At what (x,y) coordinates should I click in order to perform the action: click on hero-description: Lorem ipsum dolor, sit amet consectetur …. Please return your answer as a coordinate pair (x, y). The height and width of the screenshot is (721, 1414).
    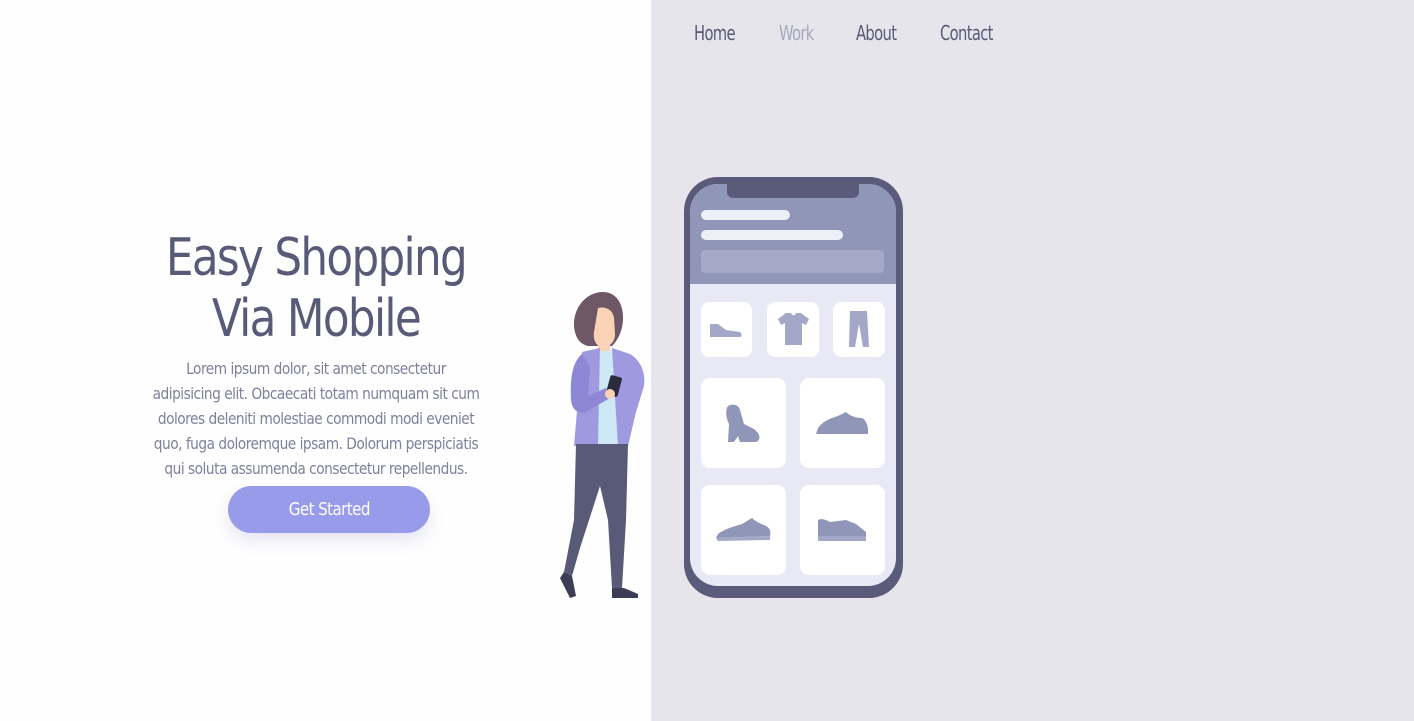
    Looking at the image, I should click on (316, 418).